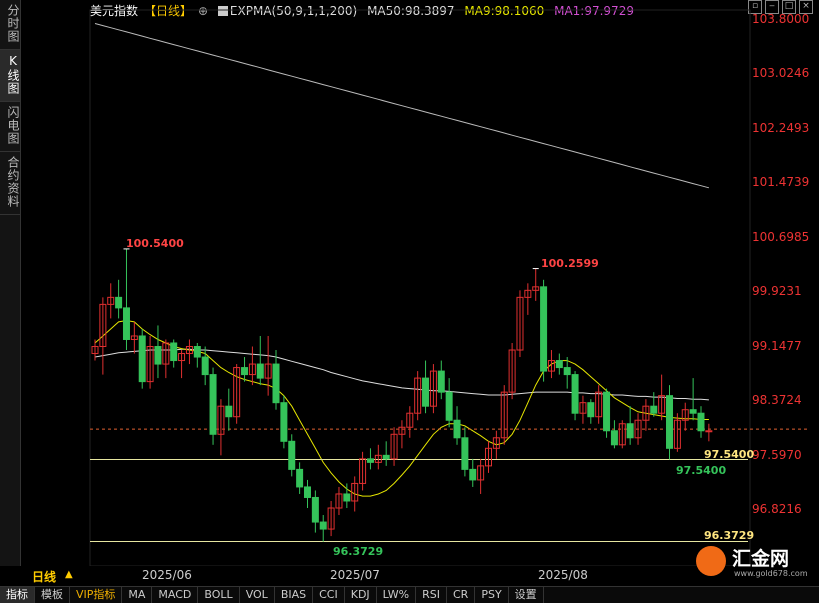 Image resolution: width=819 pixels, height=603 pixels. I want to click on y-tick-label: 100.6985, so click(781, 236).